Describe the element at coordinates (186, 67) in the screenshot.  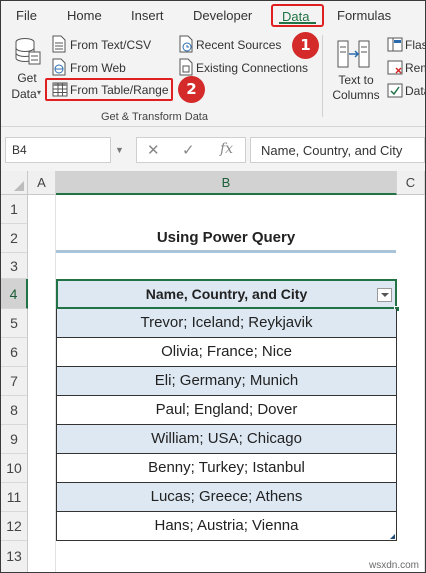
I see `existing-connections-icon` at that location.